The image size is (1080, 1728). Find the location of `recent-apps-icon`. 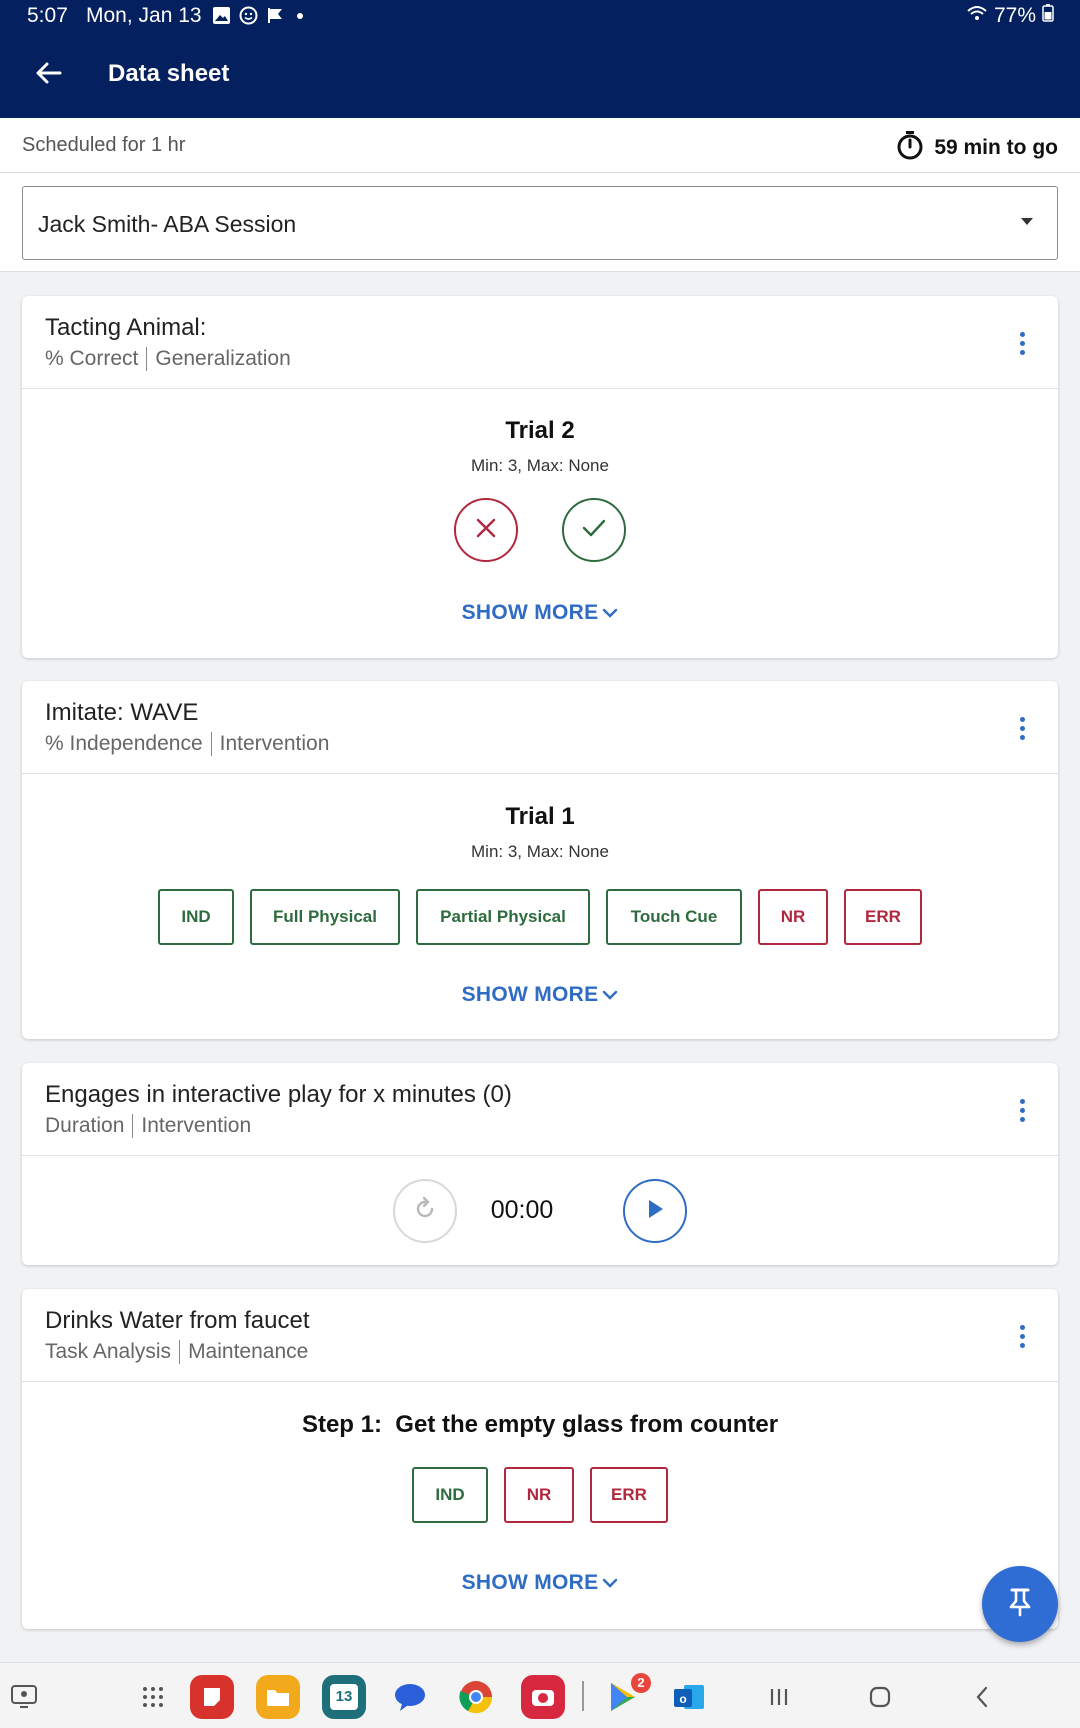

recent-apps-icon is located at coordinates (779, 1697).